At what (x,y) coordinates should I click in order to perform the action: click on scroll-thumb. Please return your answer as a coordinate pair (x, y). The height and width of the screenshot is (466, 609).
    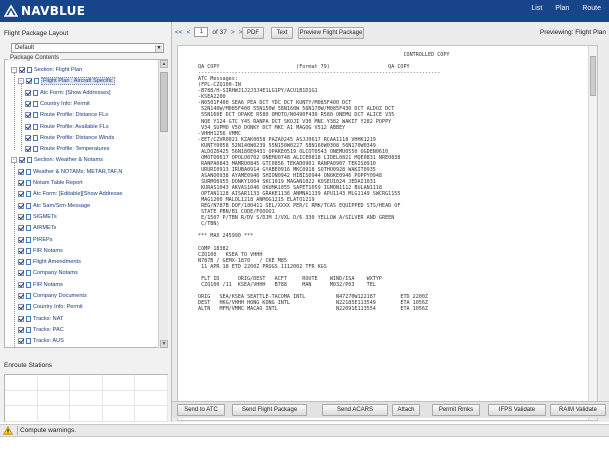
    Looking at the image, I should click on (164, 102).